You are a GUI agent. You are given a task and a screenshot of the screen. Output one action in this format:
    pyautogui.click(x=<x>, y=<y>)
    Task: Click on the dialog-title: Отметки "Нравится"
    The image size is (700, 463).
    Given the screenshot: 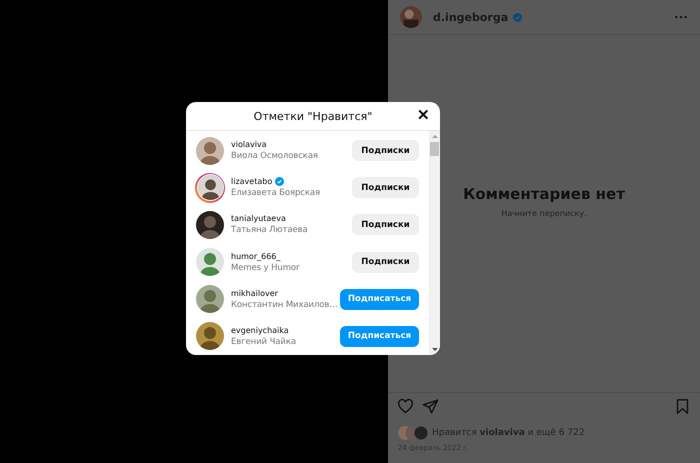 What is the action you would take?
    pyautogui.click(x=313, y=116)
    